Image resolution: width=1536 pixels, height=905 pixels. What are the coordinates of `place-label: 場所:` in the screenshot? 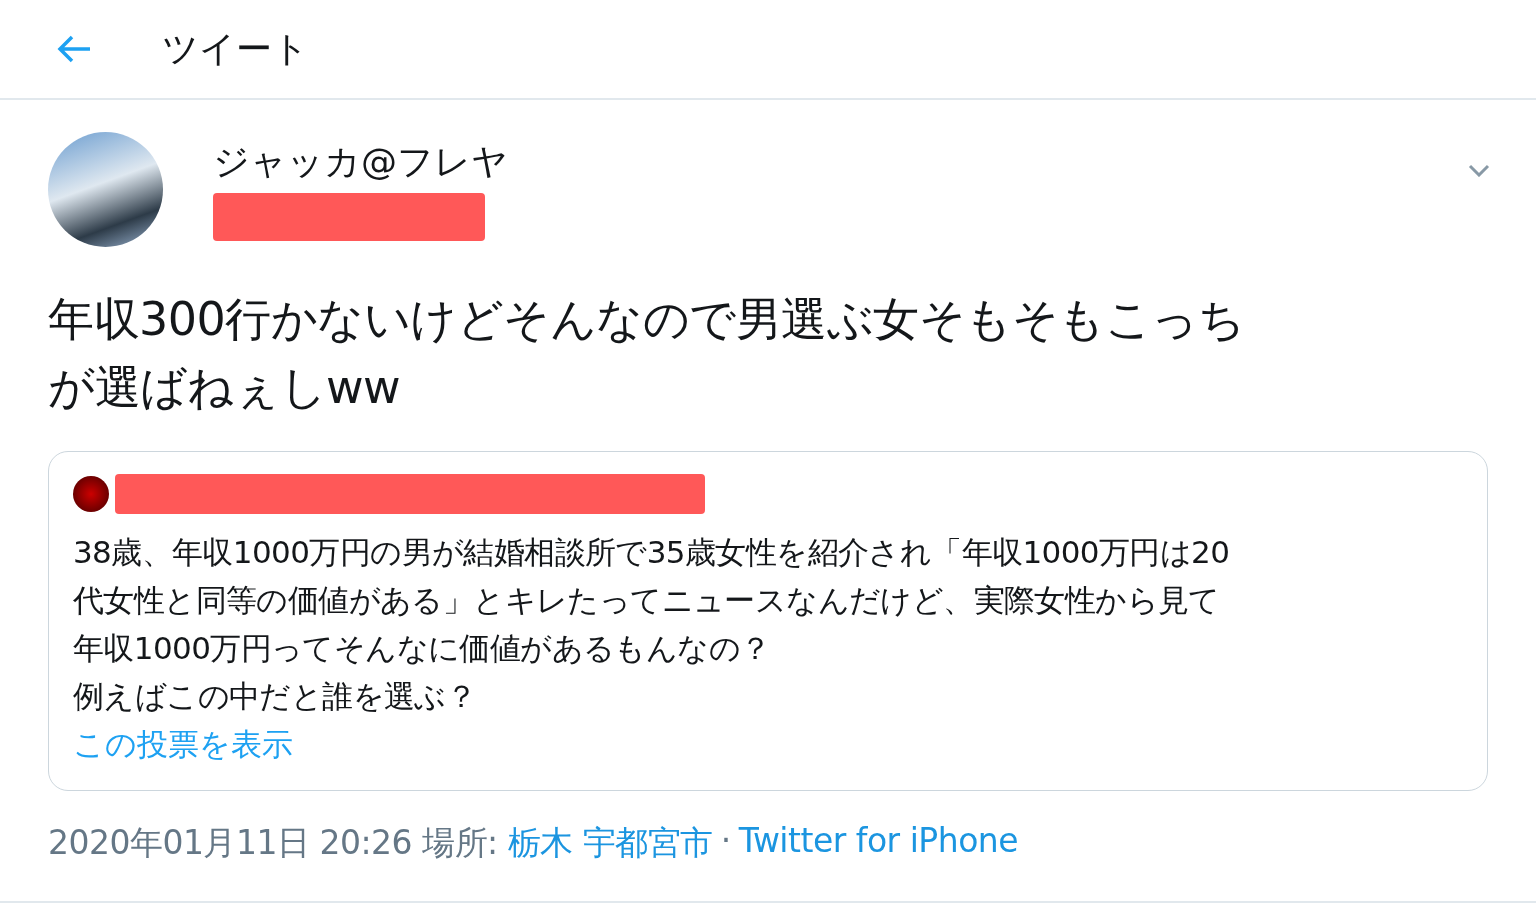 It's located at (460, 843).